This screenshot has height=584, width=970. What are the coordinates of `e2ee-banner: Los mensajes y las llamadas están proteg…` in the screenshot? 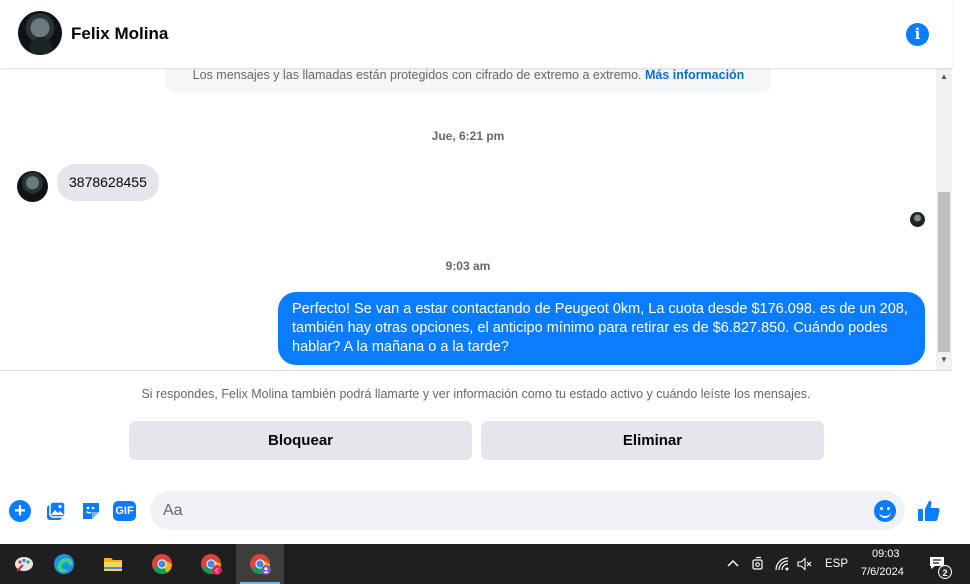 It's located at (468, 80).